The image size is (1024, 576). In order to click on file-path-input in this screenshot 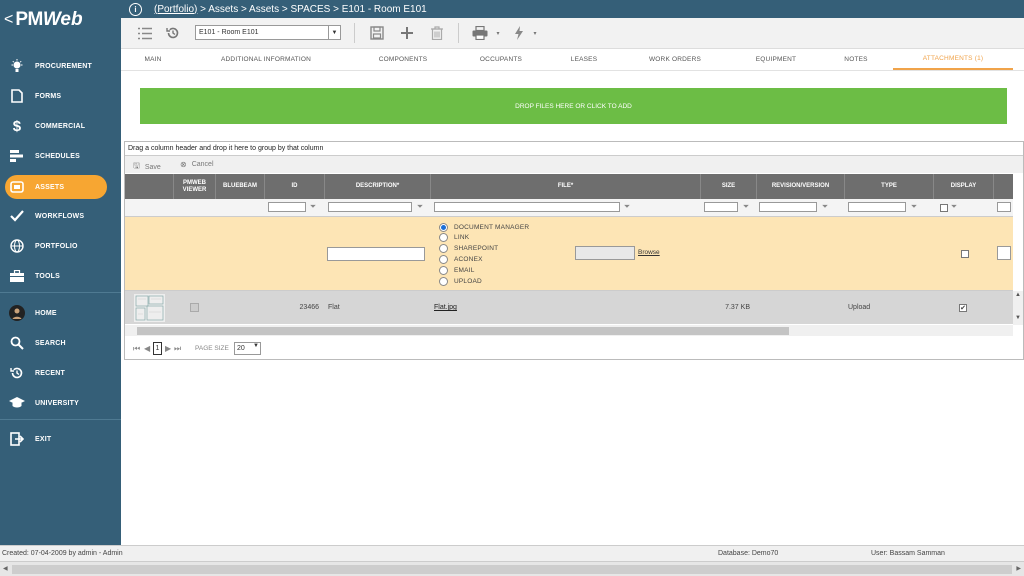, I will do `click(605, 253)`.